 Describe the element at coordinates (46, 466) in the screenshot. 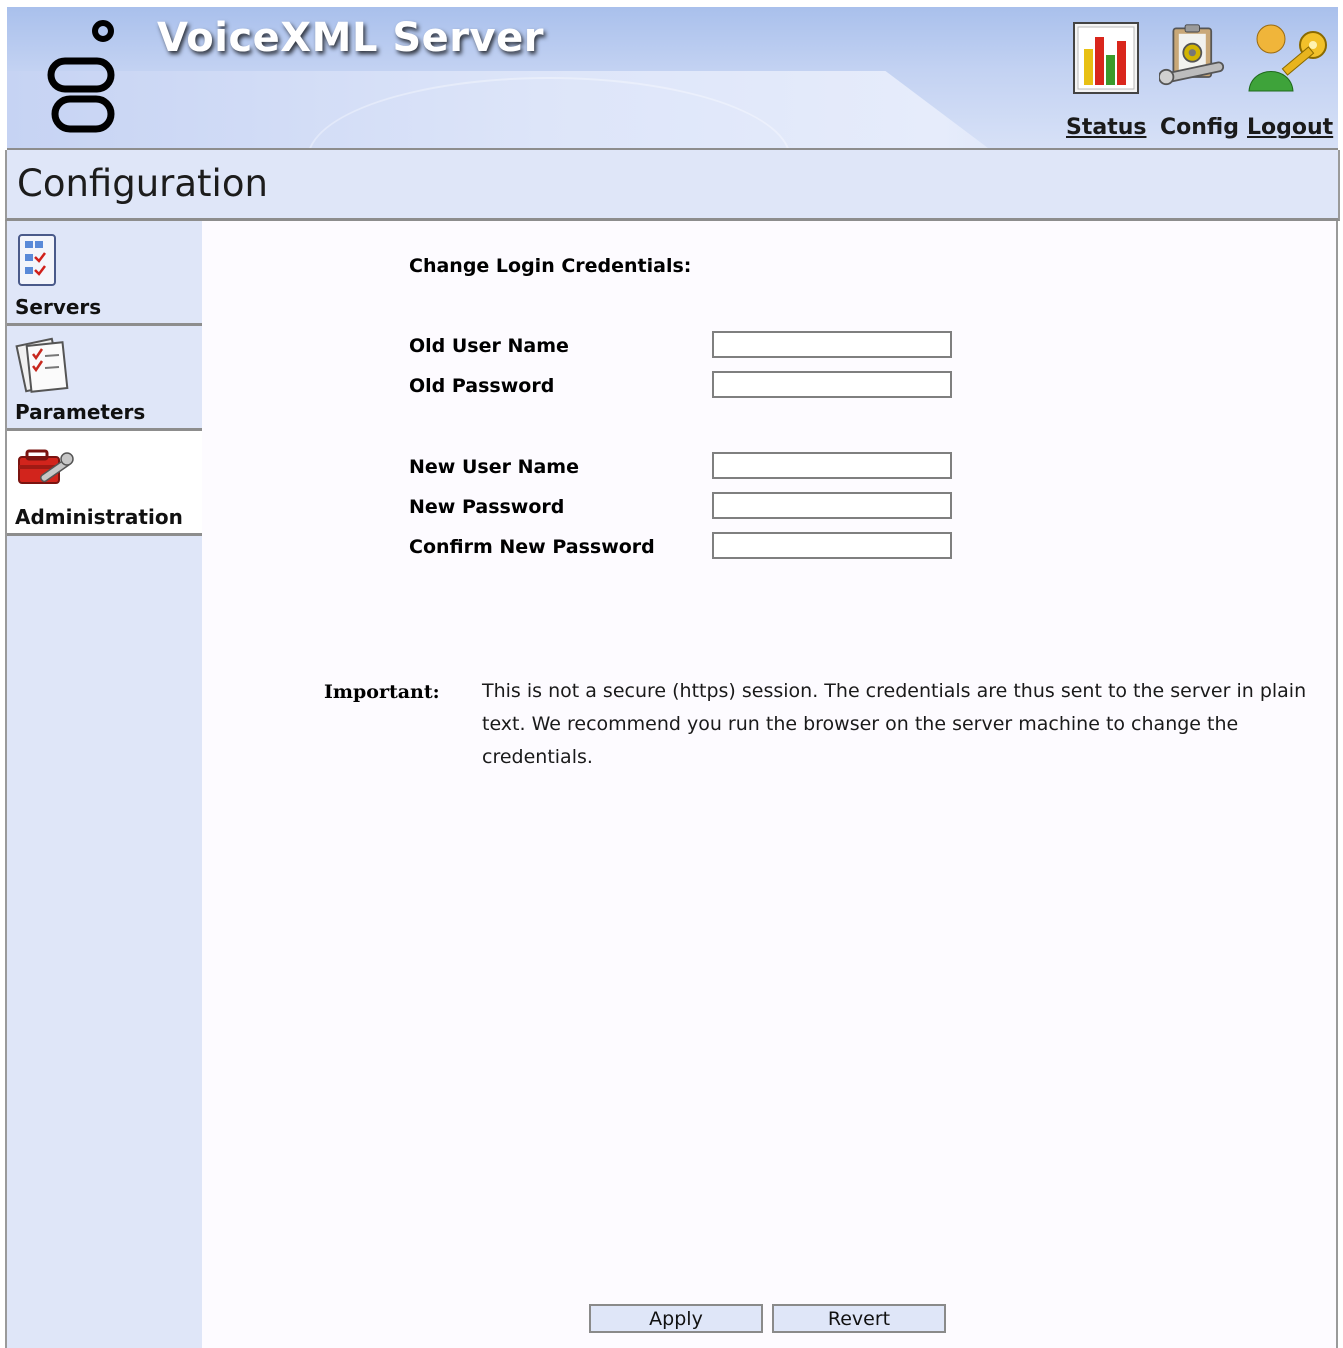

I see `toolbox-wrench-icon` at that location.